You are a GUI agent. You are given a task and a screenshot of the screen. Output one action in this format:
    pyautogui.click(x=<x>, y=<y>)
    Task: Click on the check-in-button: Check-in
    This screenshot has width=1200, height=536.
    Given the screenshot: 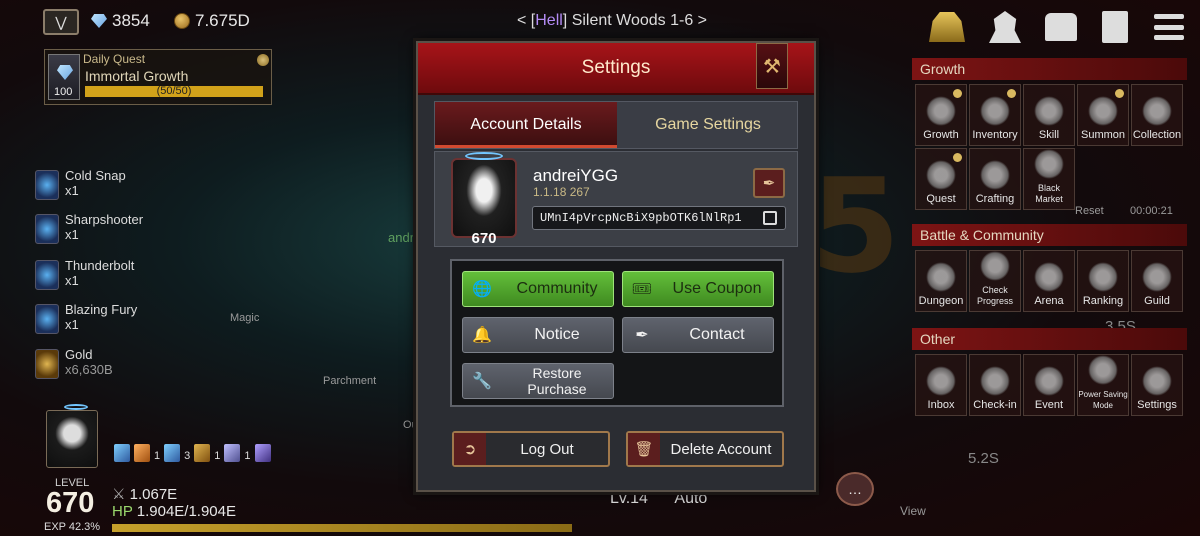 What is the action you would take?
    pyautogui.click(x=995, y=385)
    